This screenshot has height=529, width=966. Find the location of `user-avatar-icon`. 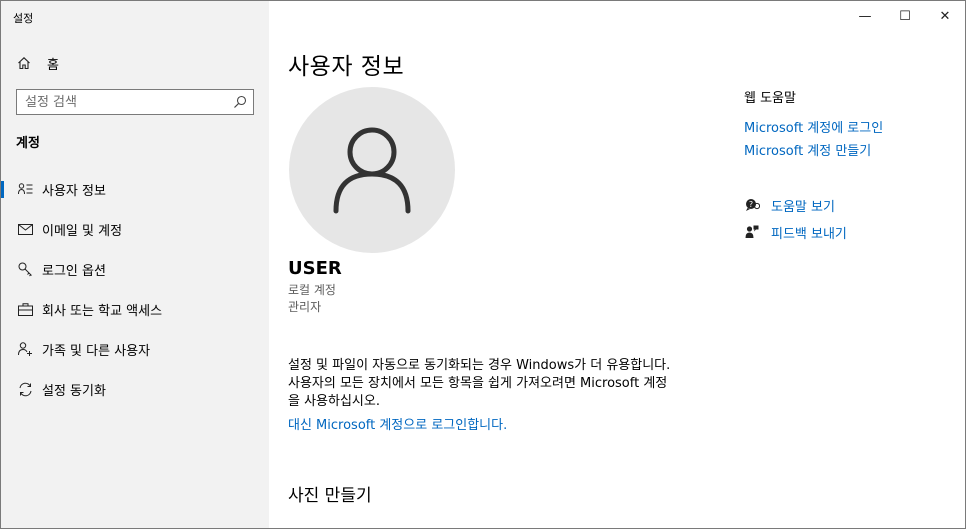

user-avatar-icon is located at coordinates (372, 170).